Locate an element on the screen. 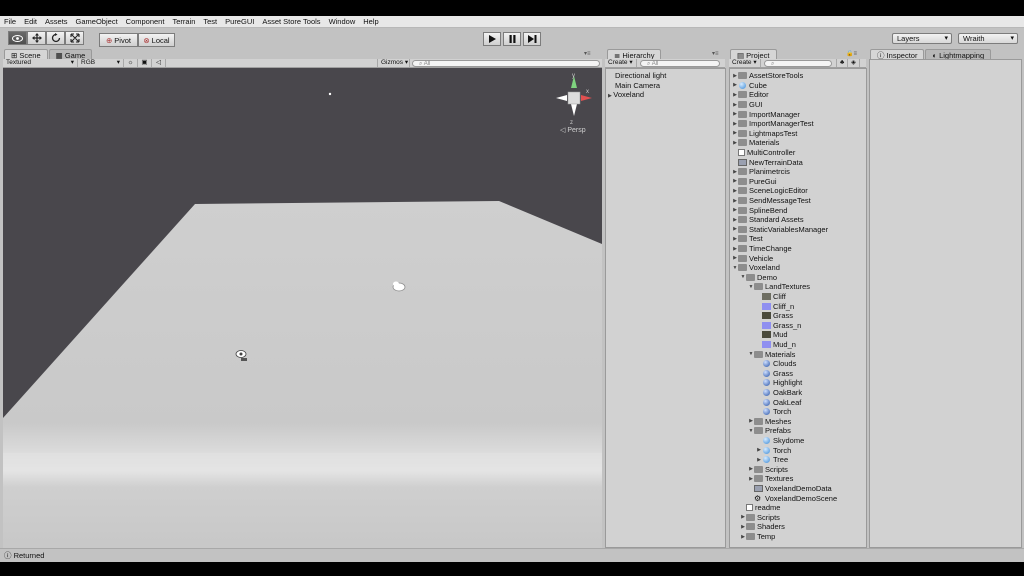  menu-help: Help is located at coordinates (370, 21).